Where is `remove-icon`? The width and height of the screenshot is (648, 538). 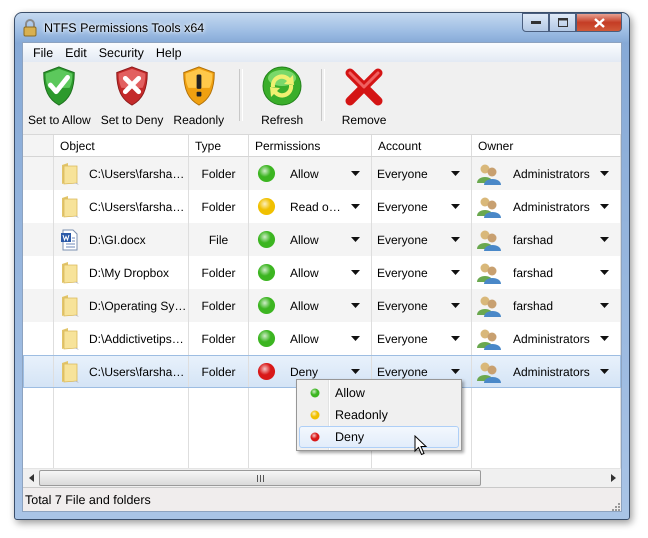
remove-icon is located at coordinates (364, 87).